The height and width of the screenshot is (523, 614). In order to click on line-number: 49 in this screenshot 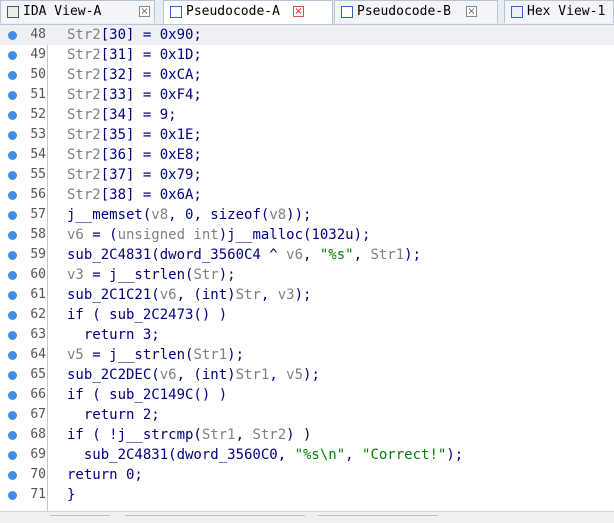, I will do `click(38, 54)`.